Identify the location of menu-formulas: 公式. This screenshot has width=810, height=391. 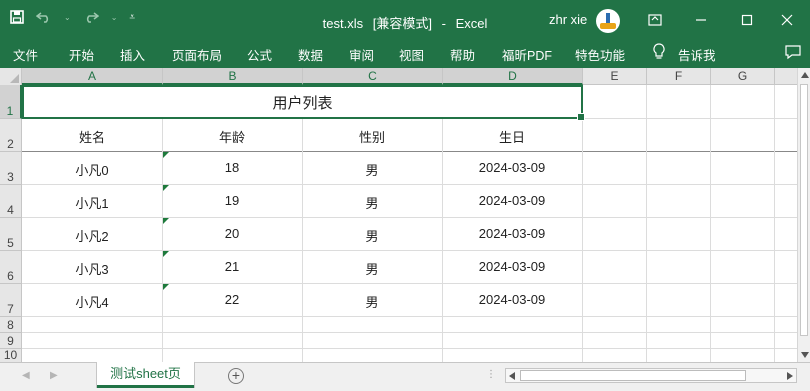
(259, 54).